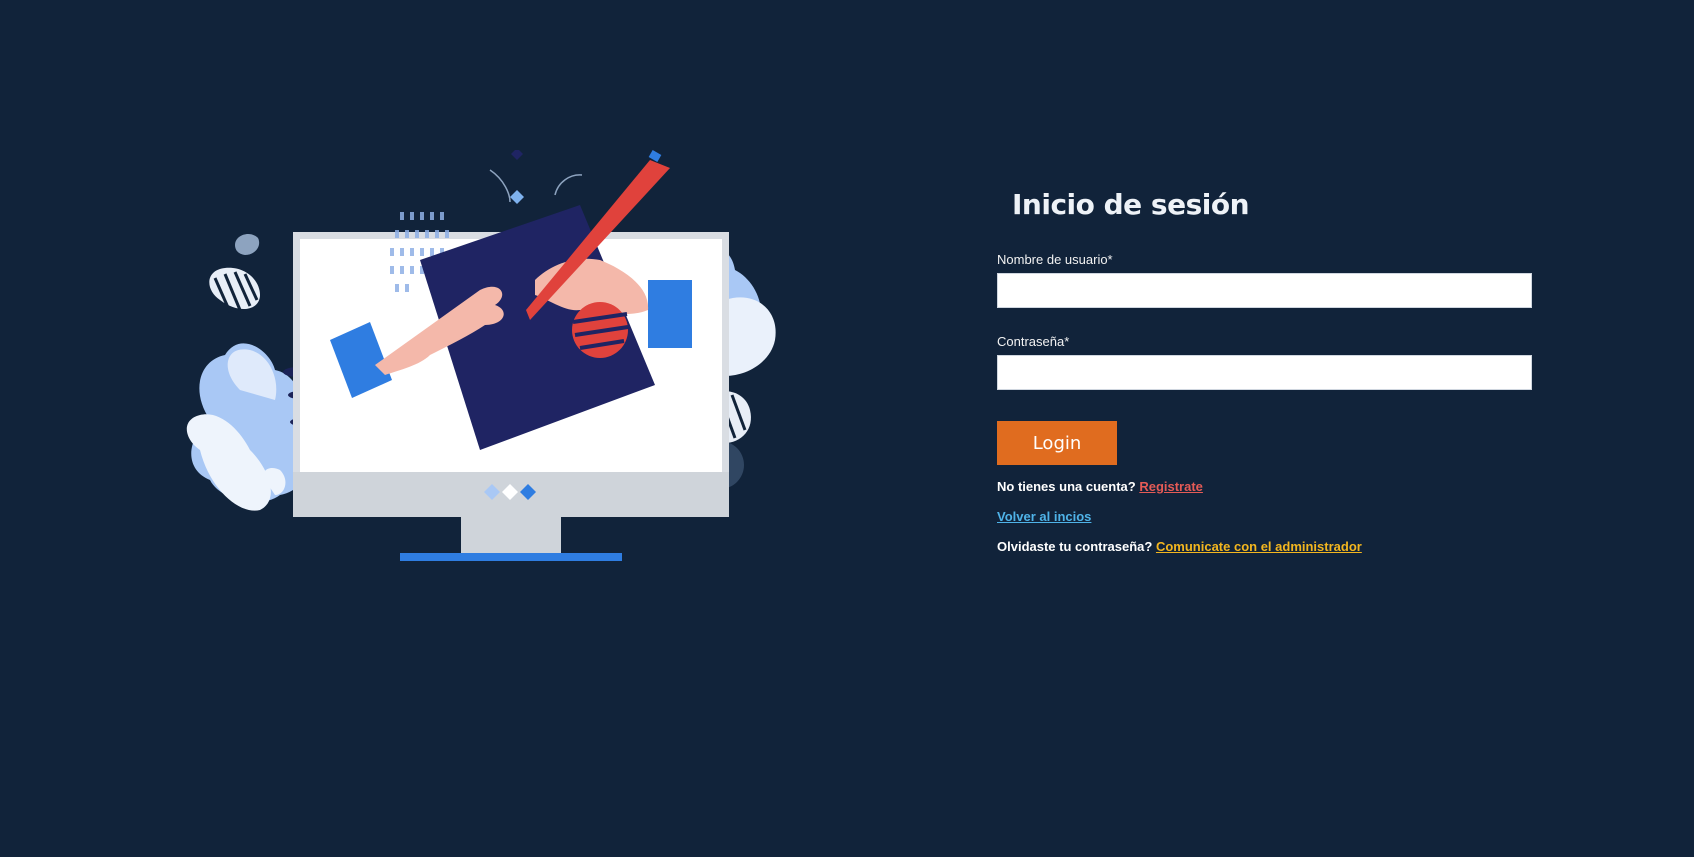 The image size is (1694, 857). Describe the element at coordinates (1057, 443) in the screenshot. I see `login-button: Login` at that location.